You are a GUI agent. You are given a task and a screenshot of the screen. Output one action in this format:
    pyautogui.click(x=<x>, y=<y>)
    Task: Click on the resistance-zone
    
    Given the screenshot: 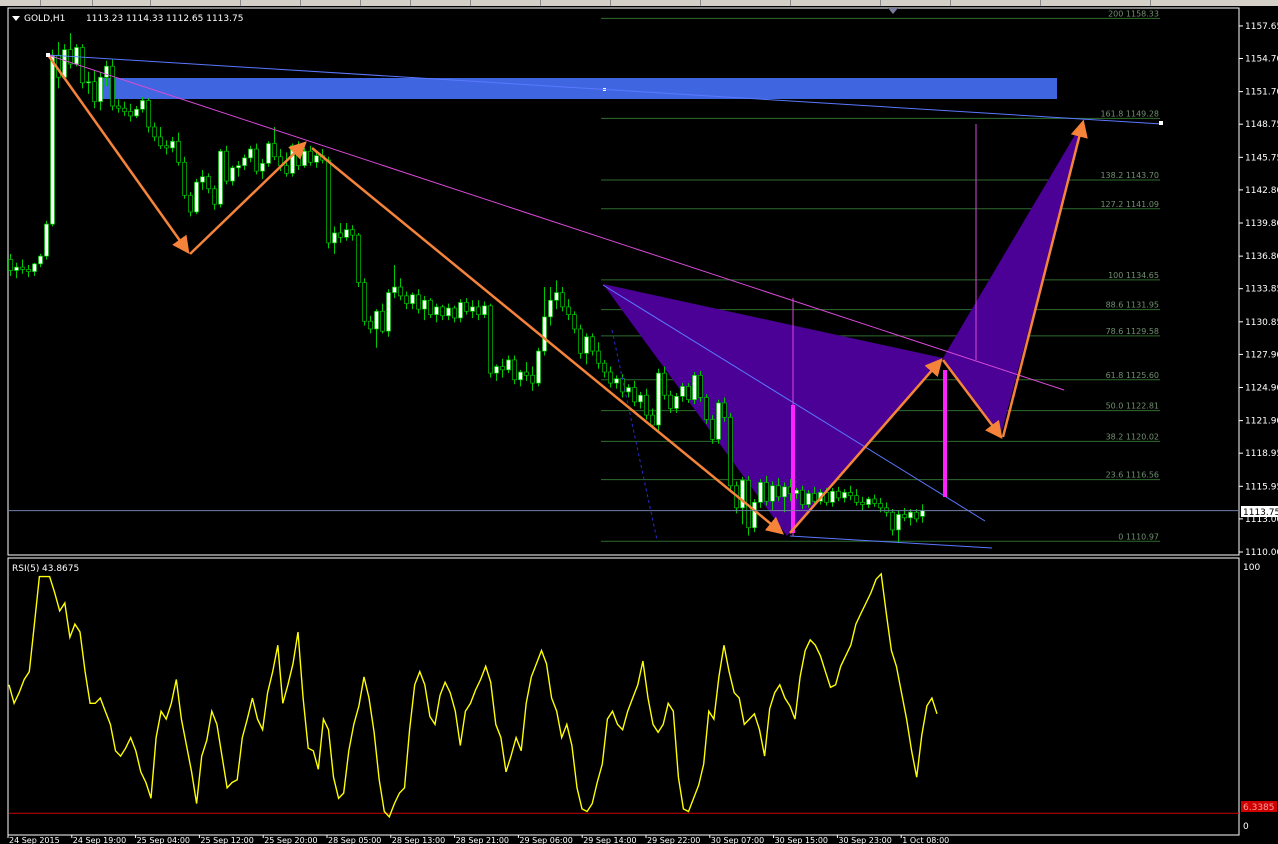 What is the action you would take?
    pyautogui.click(x=579, y=88)
    